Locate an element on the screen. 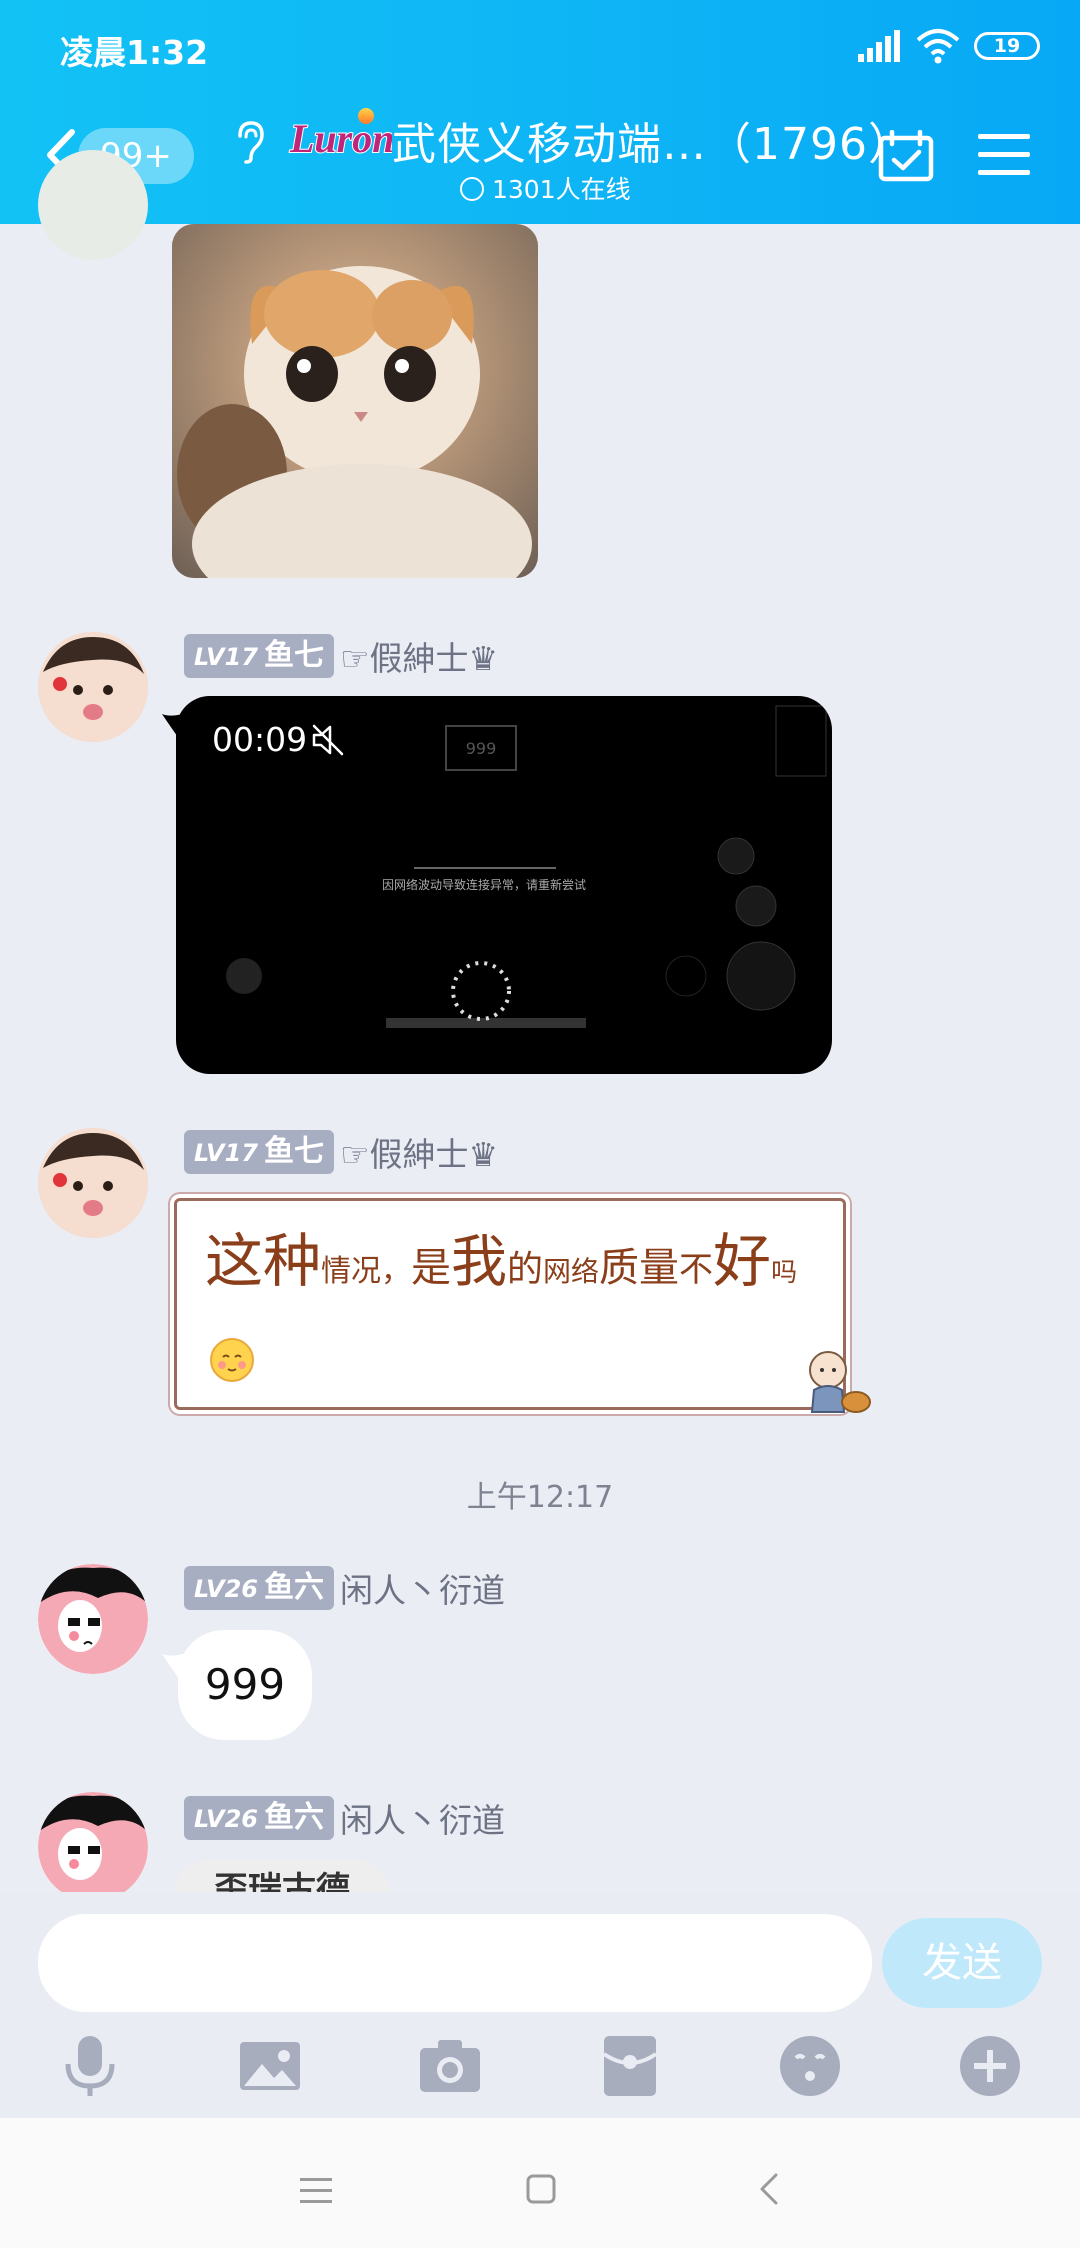 Image resolution: width=1080 pixels, height=2248 pixels. camera-icon is located at coordinates (450, 2066).